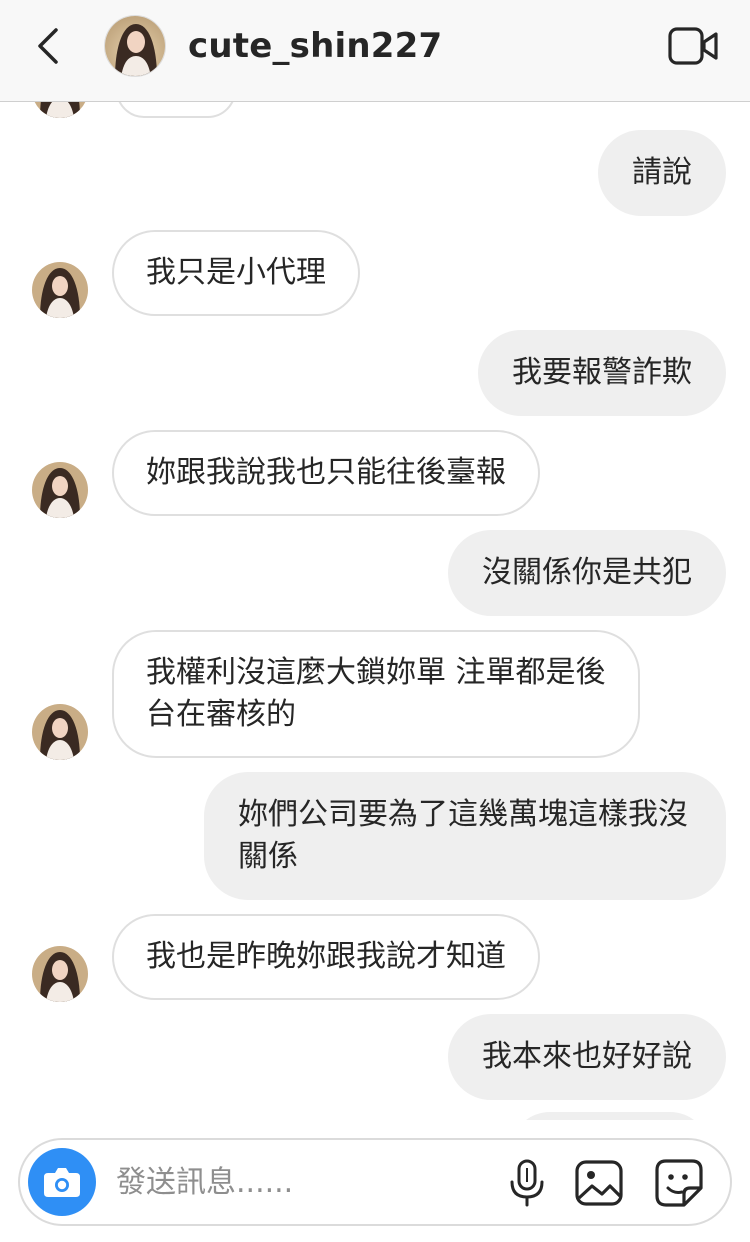 This screenshot has width=750, height=1242. I want to click on chat-username: cute_shin227, so click(315, 46).